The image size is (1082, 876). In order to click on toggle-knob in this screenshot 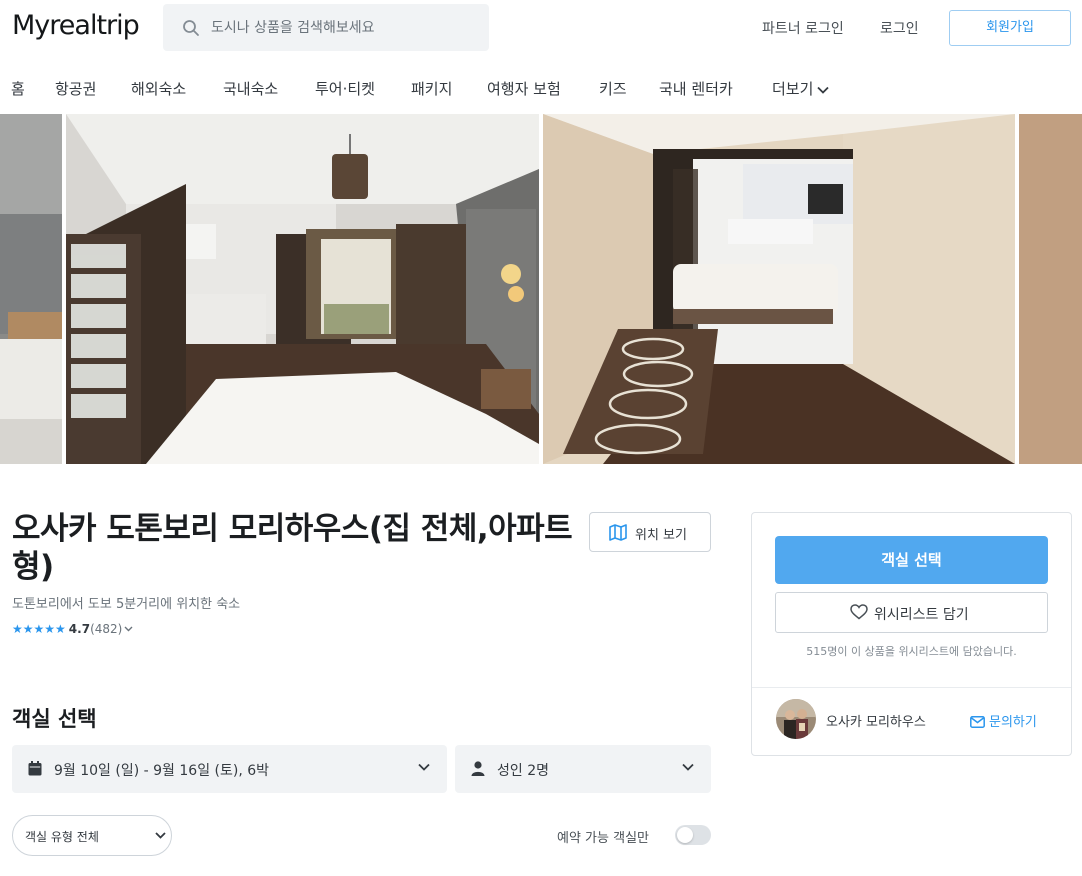, I will do `click(685, 835)`.